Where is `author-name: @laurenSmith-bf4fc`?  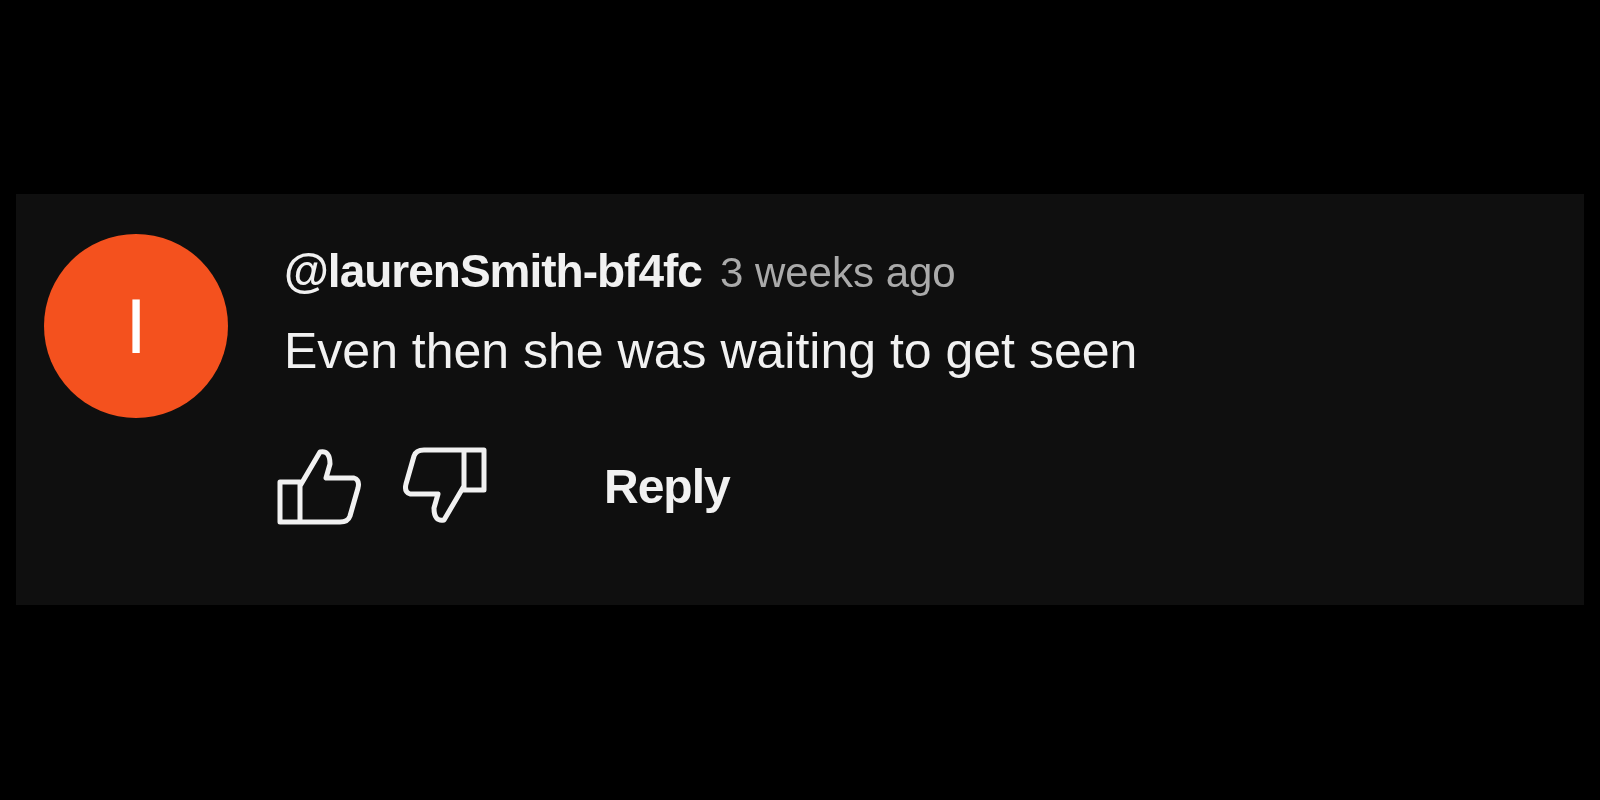
author-name: @laurenSmith-bf4fc is located at coordinates (493, 271).